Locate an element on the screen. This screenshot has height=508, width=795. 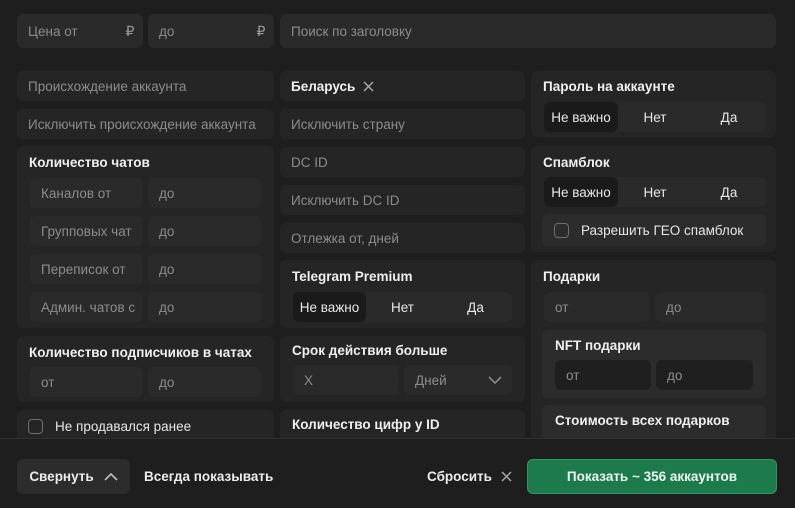
password-option-no: Нет is located at coordinates (655, 117).